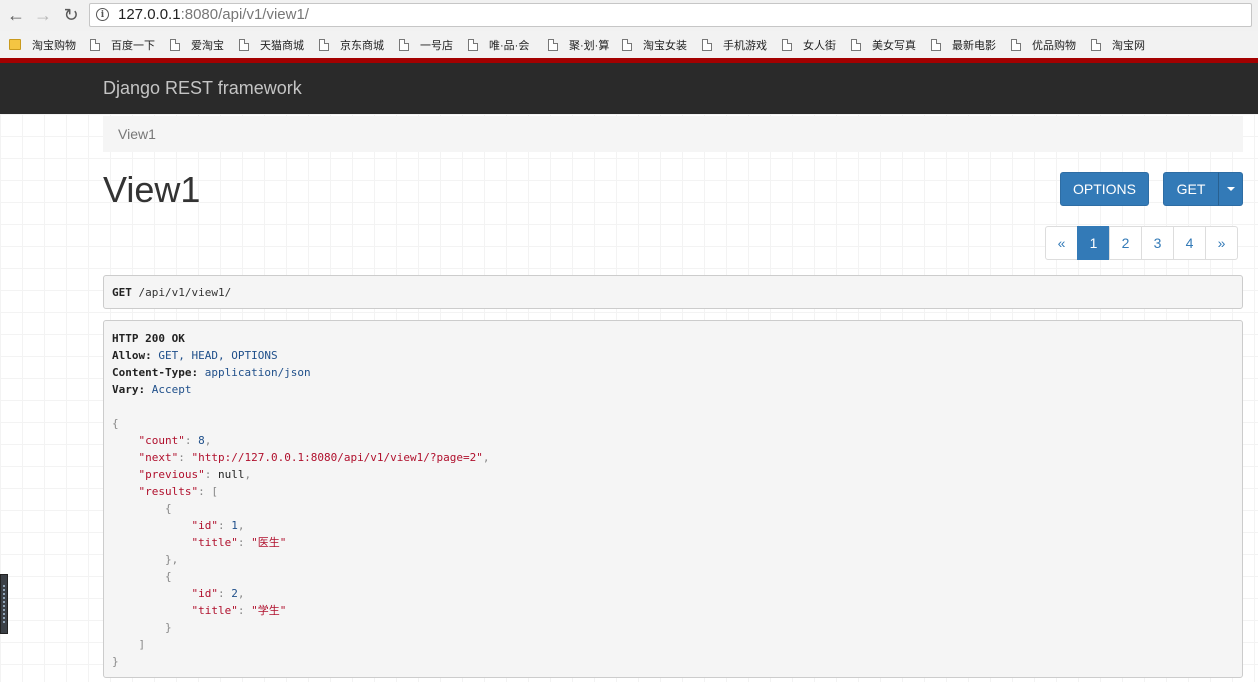 The image size is (1258, 682). I want to click on json-value: 8, so click(201, 440).